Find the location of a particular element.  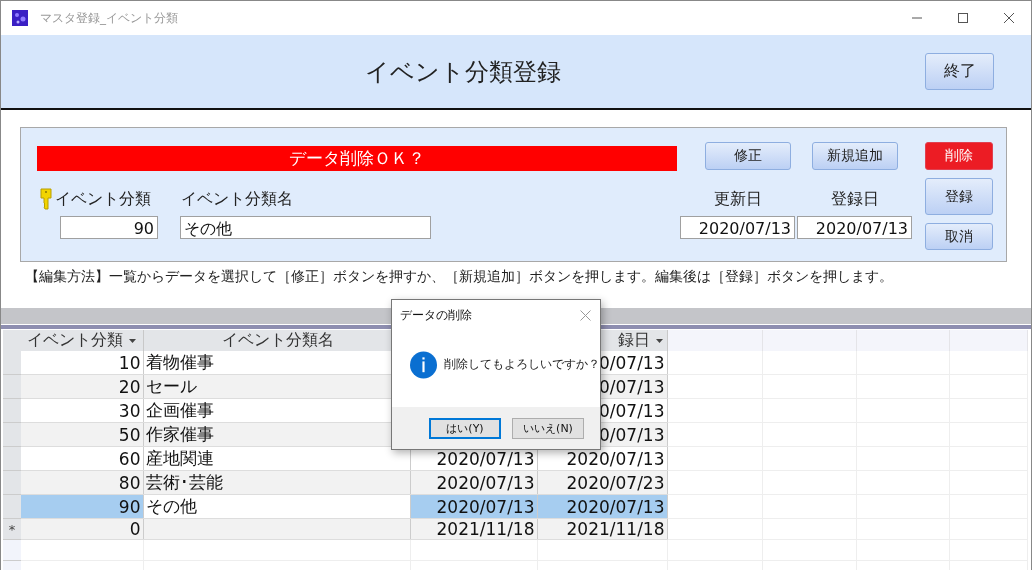

action-button: 取消 is located at coordinates (959, 236).